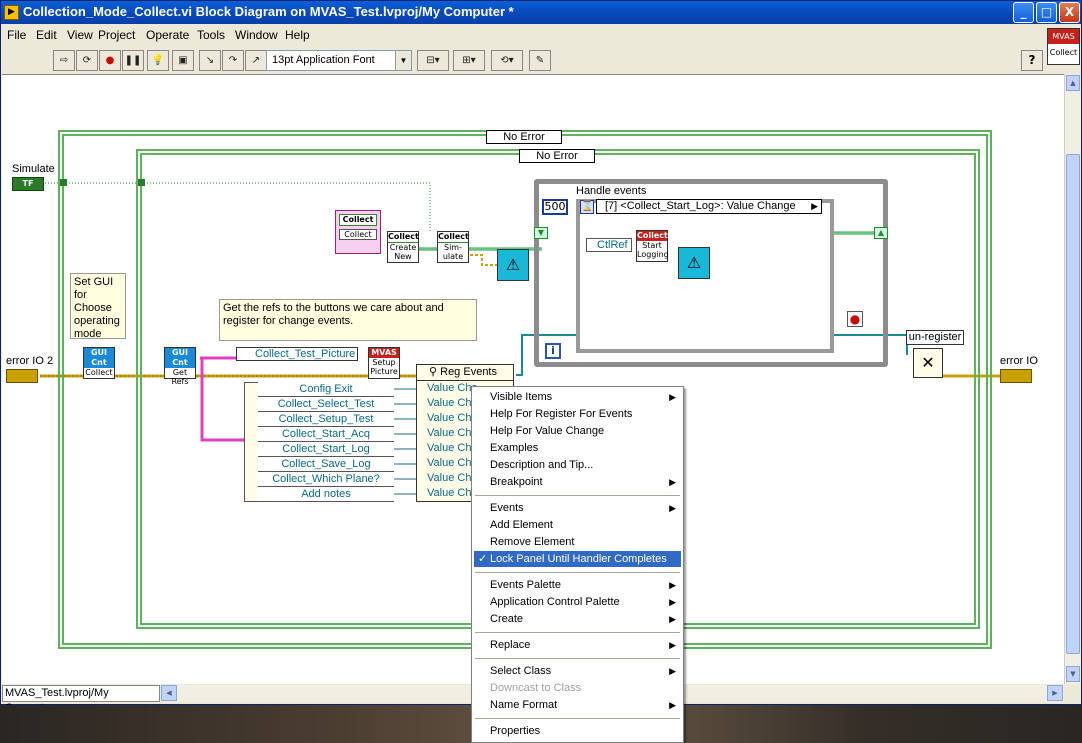  I want to click on collect-test-picture-ref: Collect_Test_Picture, so click(297, 354).